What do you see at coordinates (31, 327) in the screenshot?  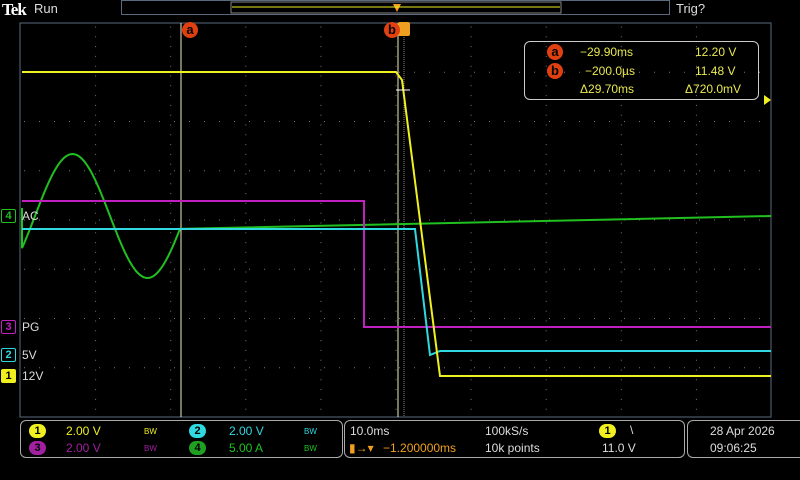 I see `ch3-label: PG` at bounding box center [31, 327].